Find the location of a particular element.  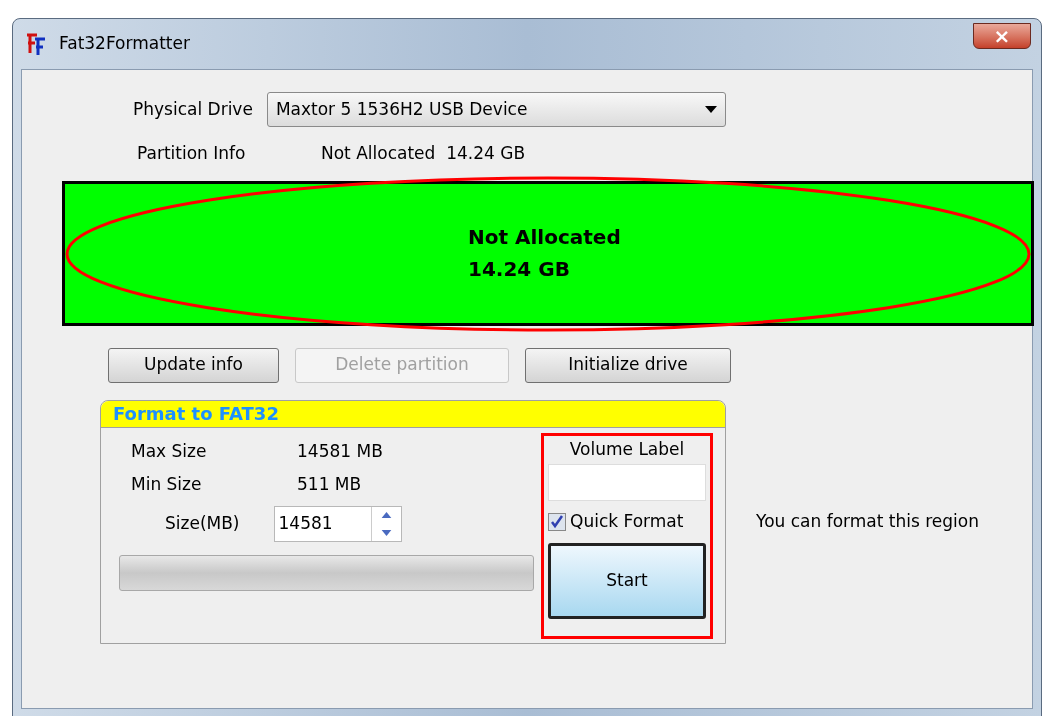

partition-info-value: Not Allocated 14.24 GB is located at coordinates (423, 153).